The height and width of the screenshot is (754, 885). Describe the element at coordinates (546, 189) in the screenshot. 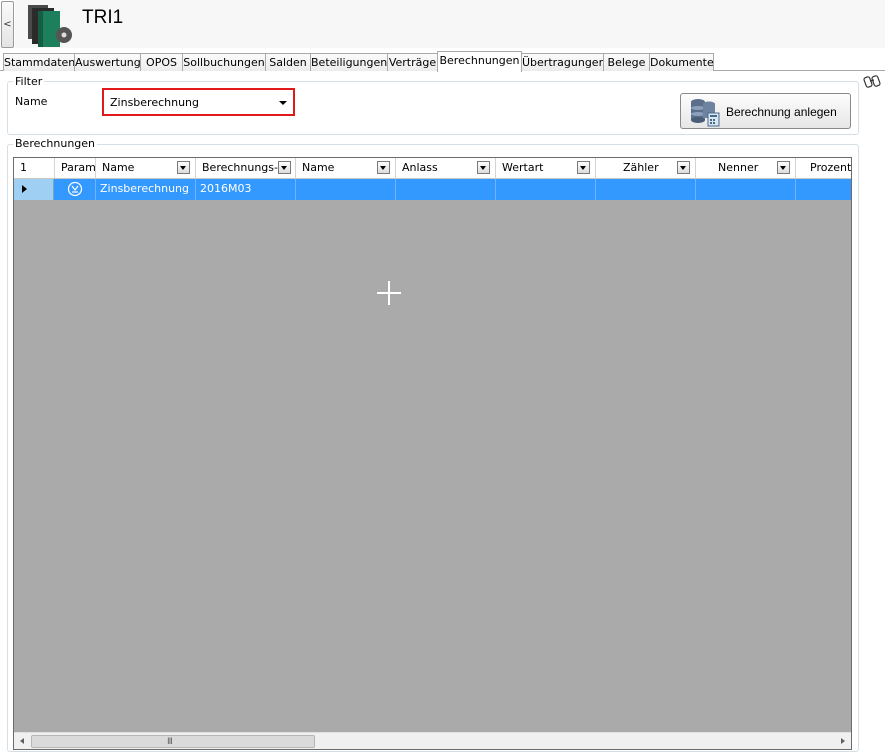

I see `value-type-cell` at that location.